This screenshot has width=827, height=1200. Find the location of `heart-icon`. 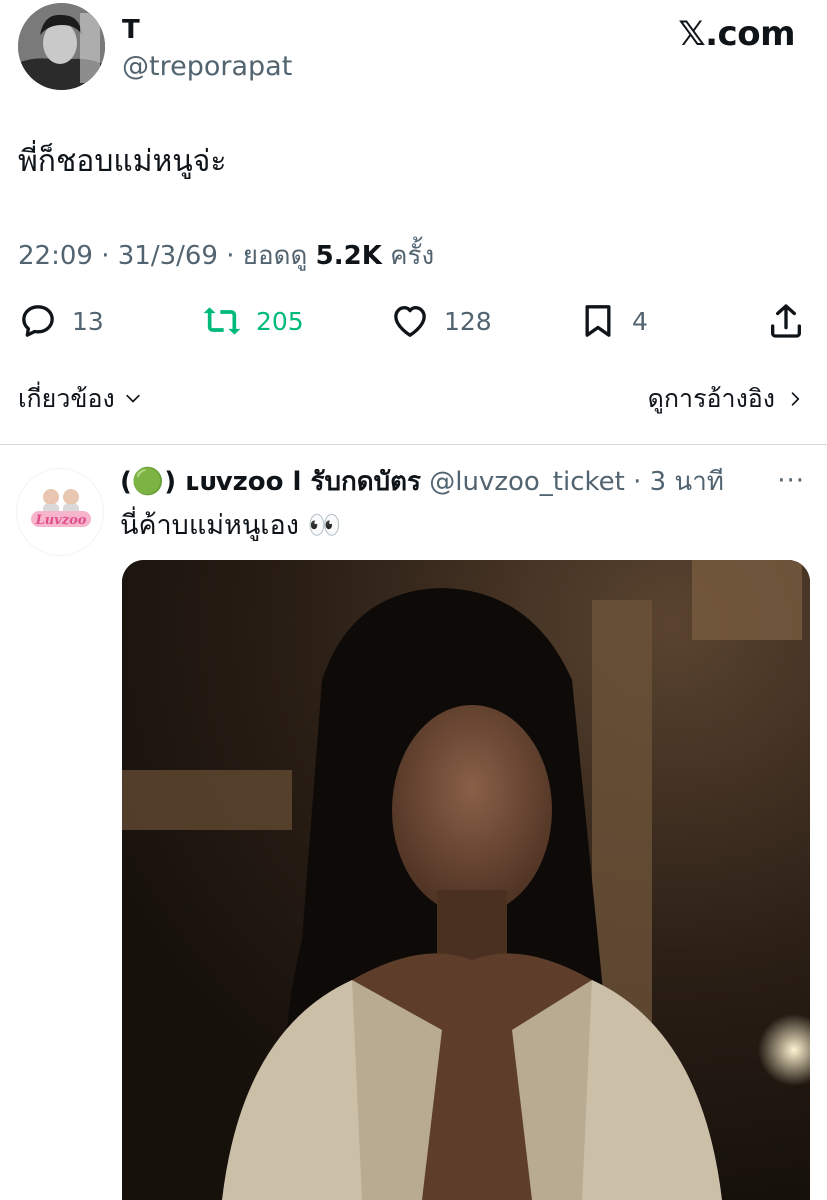

heart-icon is located at coordinates (410, 321).